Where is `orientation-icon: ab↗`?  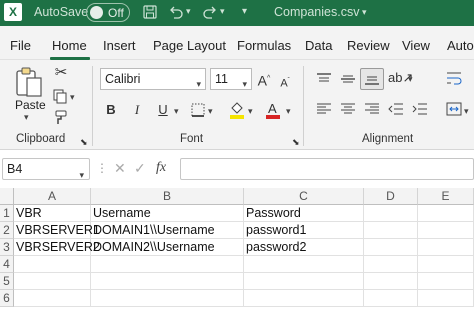 orientation-icon: ab↗ is located at coordinates (400, 78).